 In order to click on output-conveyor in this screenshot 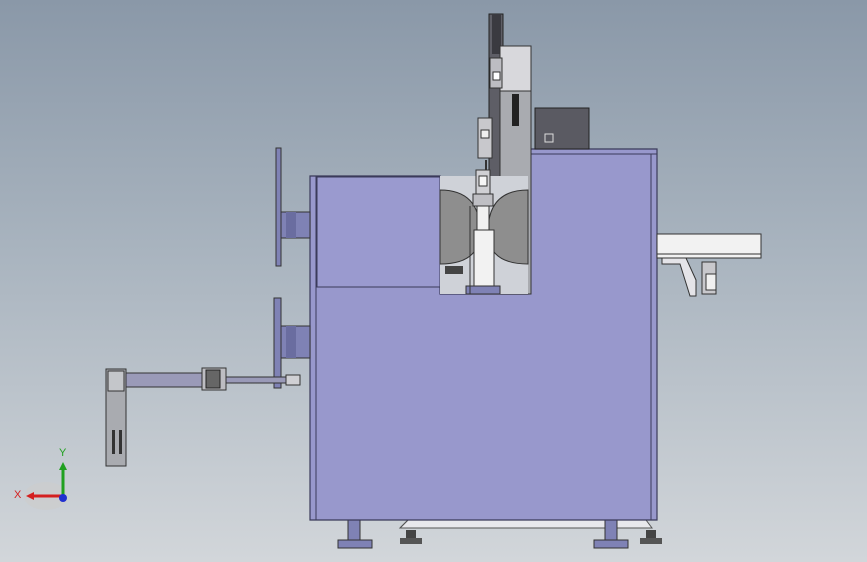, I will do `click(709, 265)`.